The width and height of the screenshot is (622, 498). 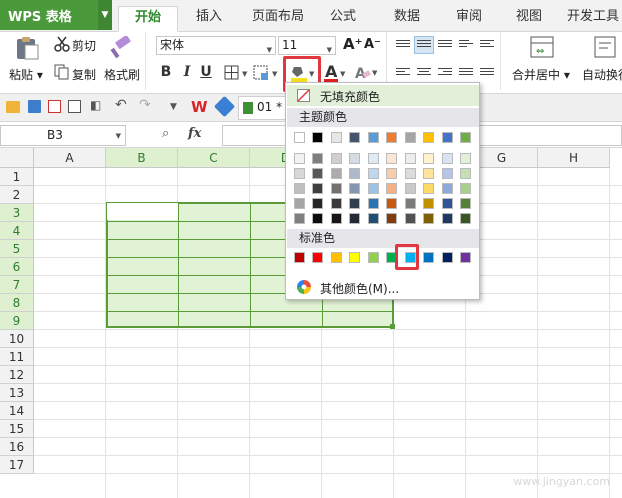 I want to click on column-header-h: H, so click(x=574, y=158).